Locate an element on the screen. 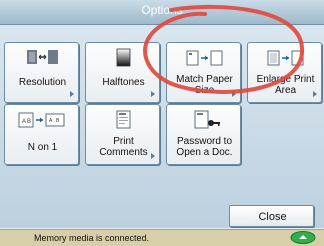 This screenshot has height=246, width=324. svg-text: B is located at coordinates (29, 122).